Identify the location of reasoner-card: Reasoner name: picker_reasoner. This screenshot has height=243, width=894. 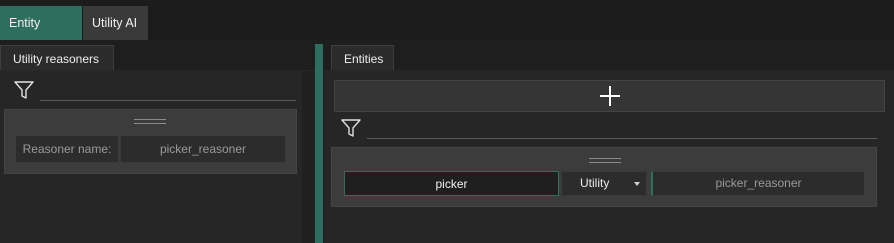
(150, 141).